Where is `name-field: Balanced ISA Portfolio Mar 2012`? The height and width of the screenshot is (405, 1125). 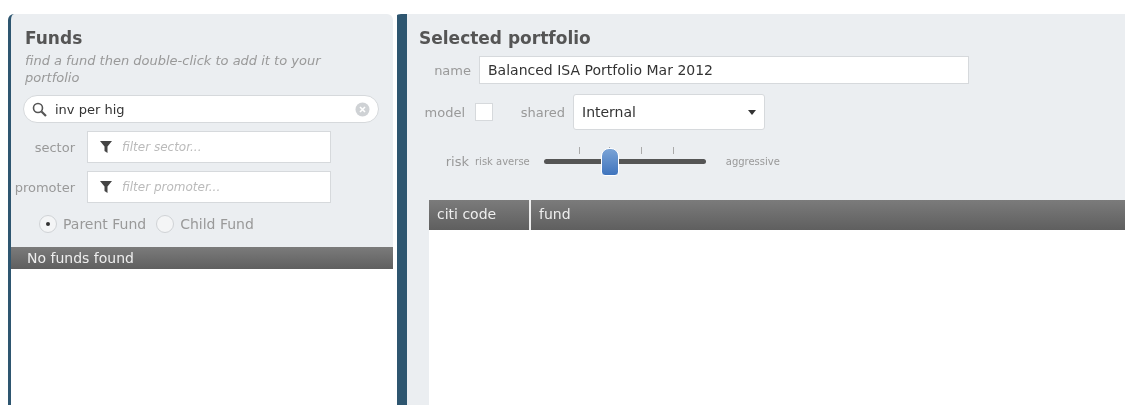
name-field: Balanced ISA Portfolio Mar 2012 is located at coordinates (724, 70).